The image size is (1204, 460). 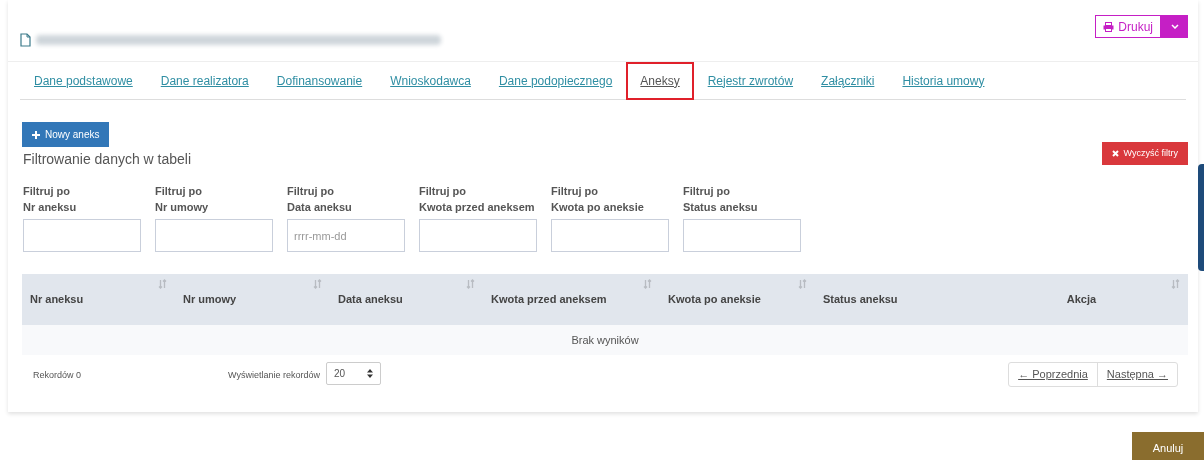 I want to click on filter-label: Kwota po aneksie, so click(x=598, y=207).